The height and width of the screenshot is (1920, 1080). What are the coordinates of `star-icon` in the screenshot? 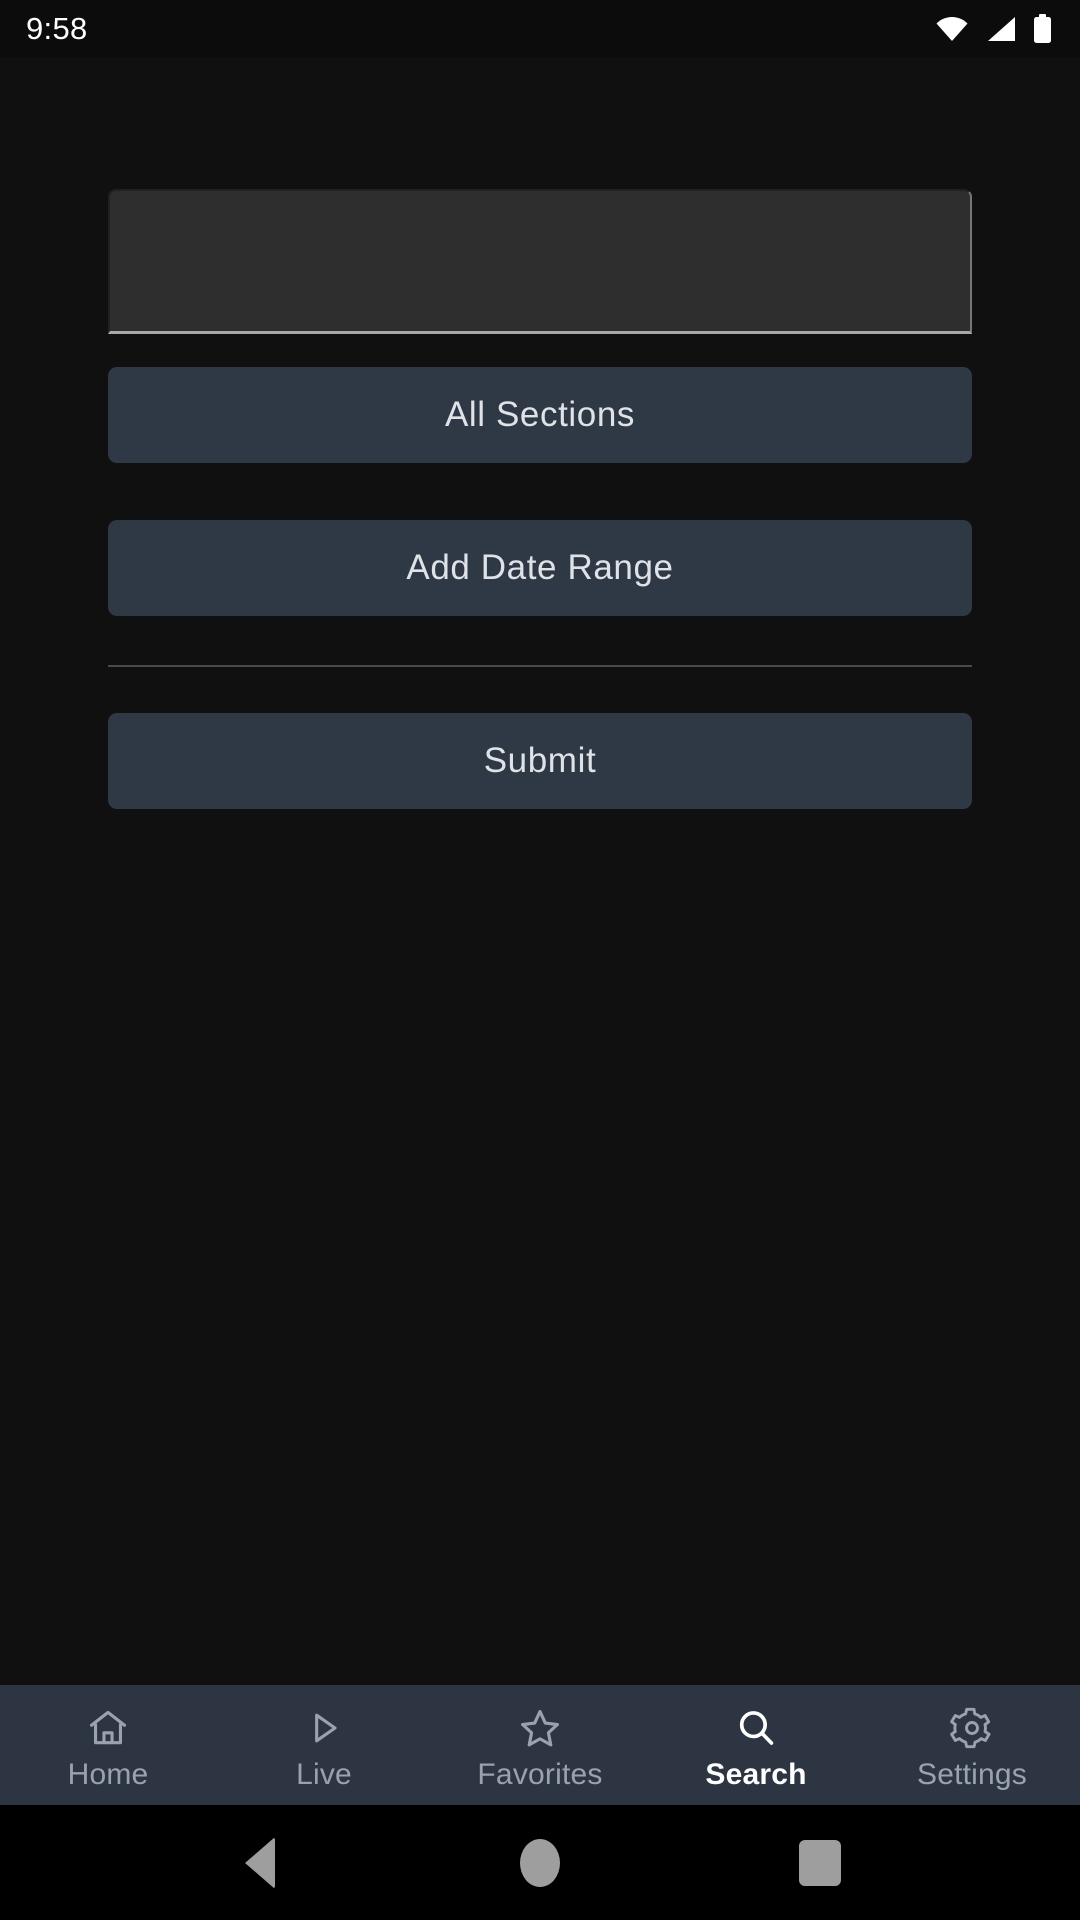 It's located at (540, 1728).